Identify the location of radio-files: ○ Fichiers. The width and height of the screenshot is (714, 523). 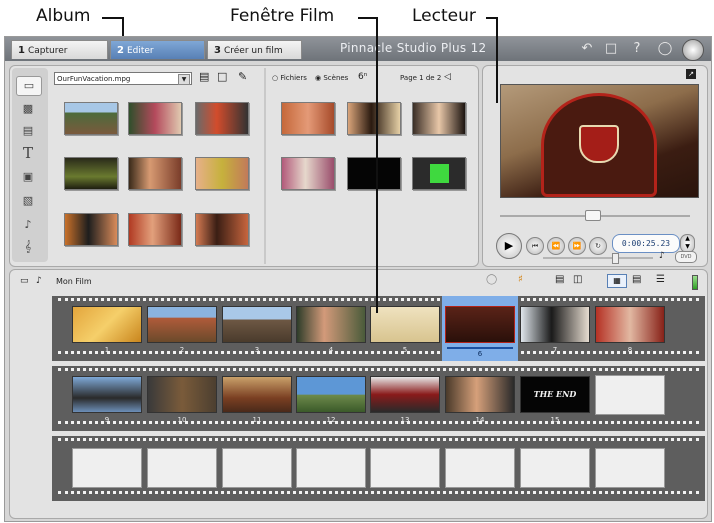
(289, 78).